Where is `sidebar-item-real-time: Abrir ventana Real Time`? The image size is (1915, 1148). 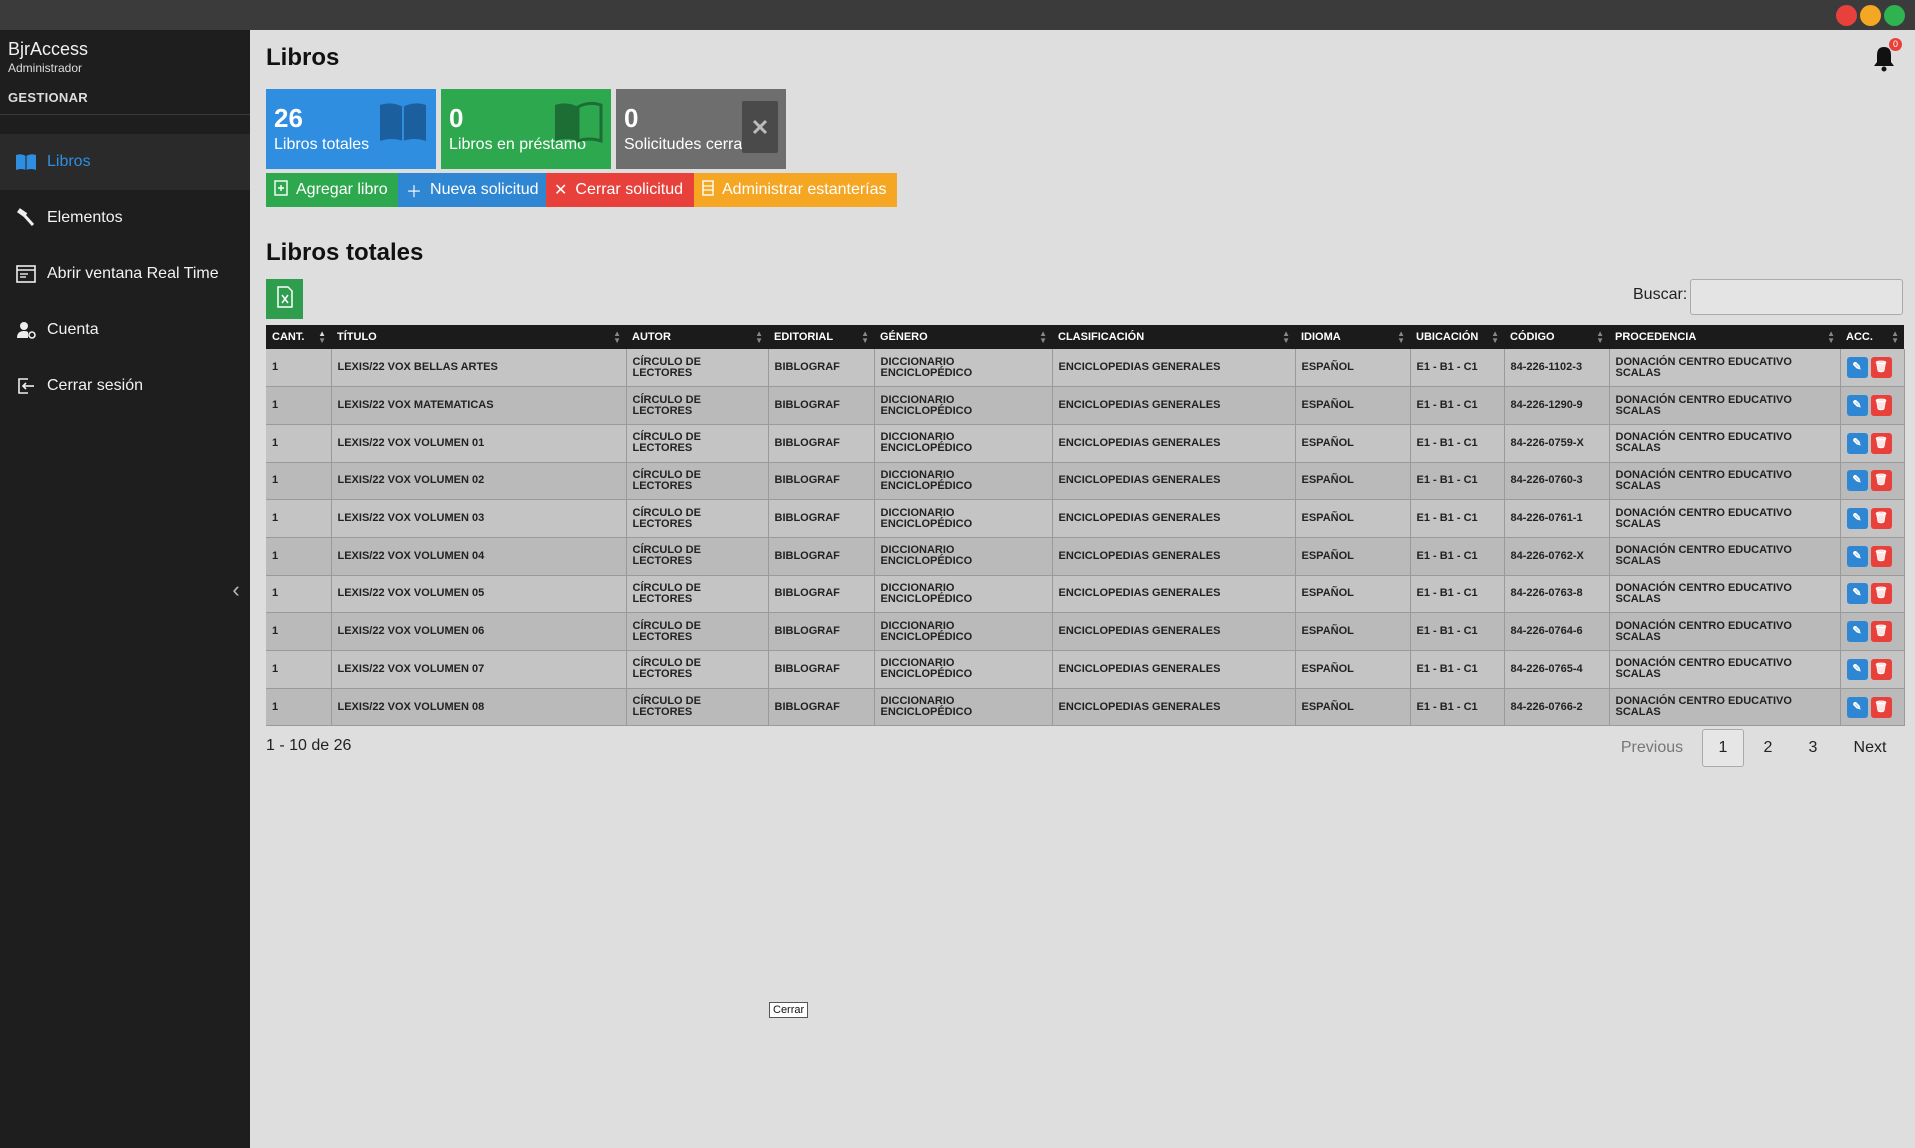
sidebar-item-real-time: Abrir ventana Real Time is located at coordinates (125, 274).